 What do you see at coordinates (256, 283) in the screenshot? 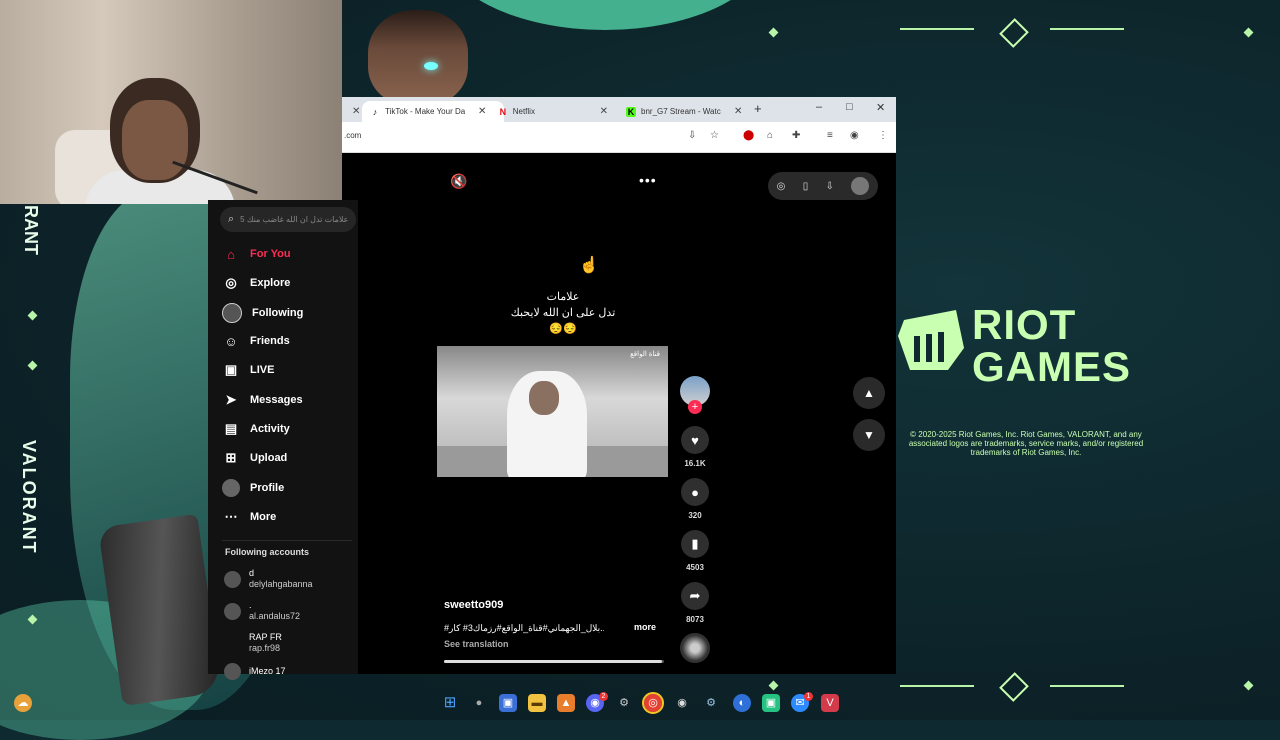
I see `nav-explore: ◎ Explore` at bounding box center [256, 283].